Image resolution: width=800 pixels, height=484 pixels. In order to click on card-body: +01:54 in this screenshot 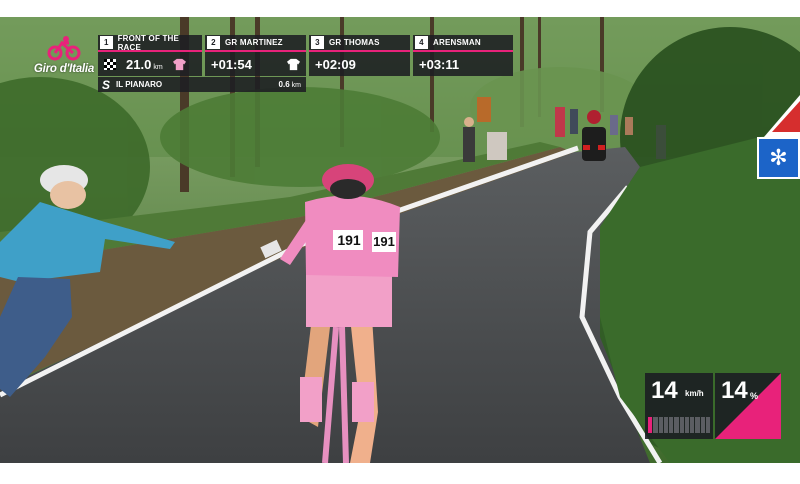, I will do `click(255, 64)`.